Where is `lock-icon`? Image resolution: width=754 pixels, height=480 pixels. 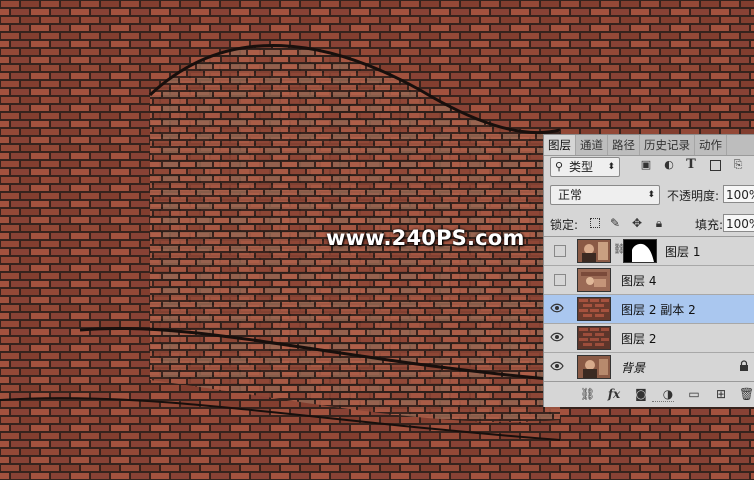 lock-icon is located at coordinates (744, 365).